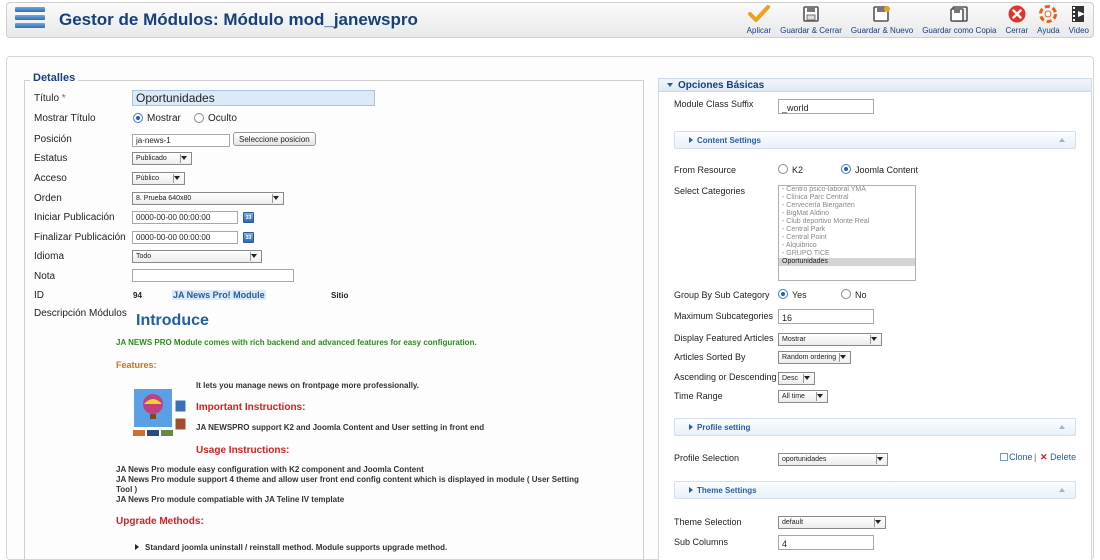  What do you see at coordinates (826, 542) in the screenshot?
I see `sub-columns-input: 4` at bounding box center [826, 542].